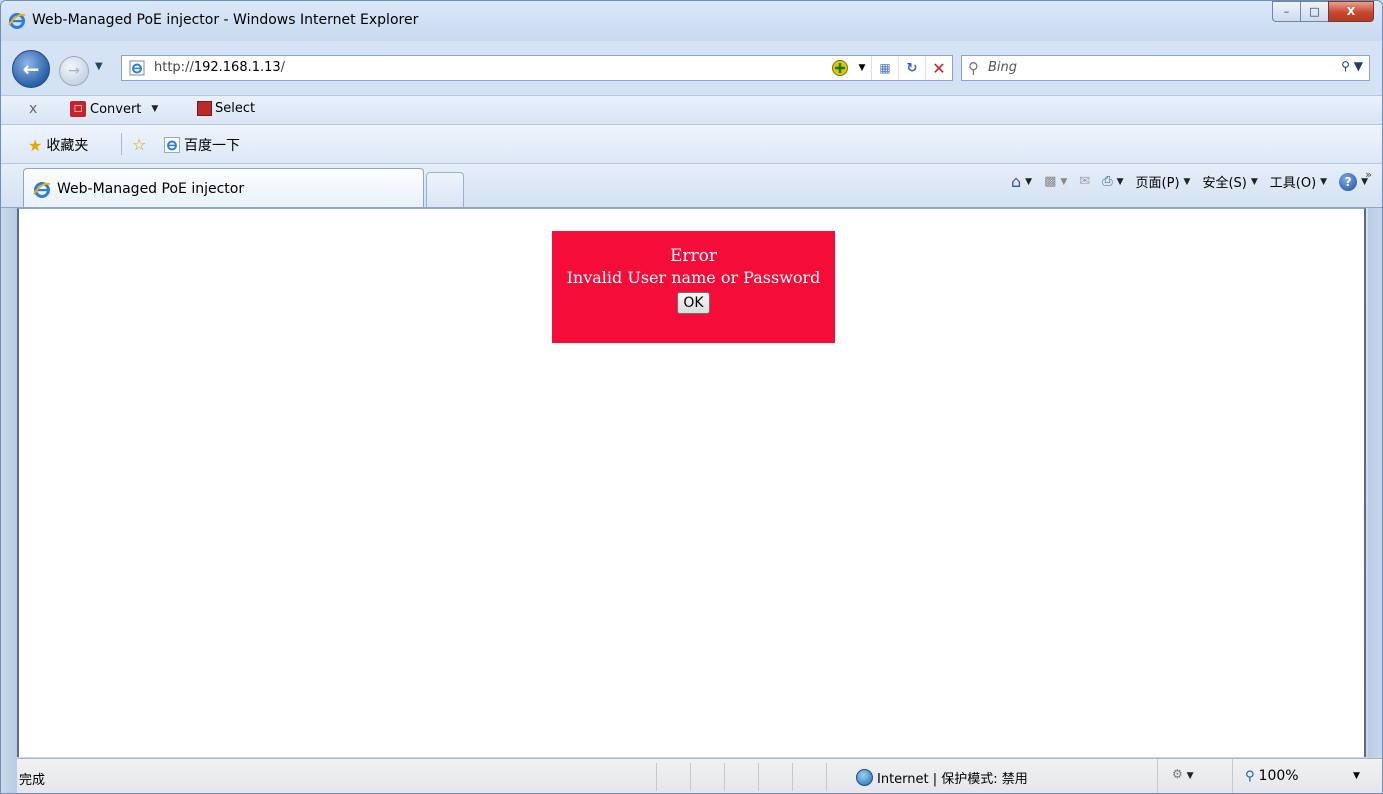  What do you see at coordinates (693, 277) in the screenshot?
I see `error-message: Invalid User name or Password` at bounding box center [693, 277].